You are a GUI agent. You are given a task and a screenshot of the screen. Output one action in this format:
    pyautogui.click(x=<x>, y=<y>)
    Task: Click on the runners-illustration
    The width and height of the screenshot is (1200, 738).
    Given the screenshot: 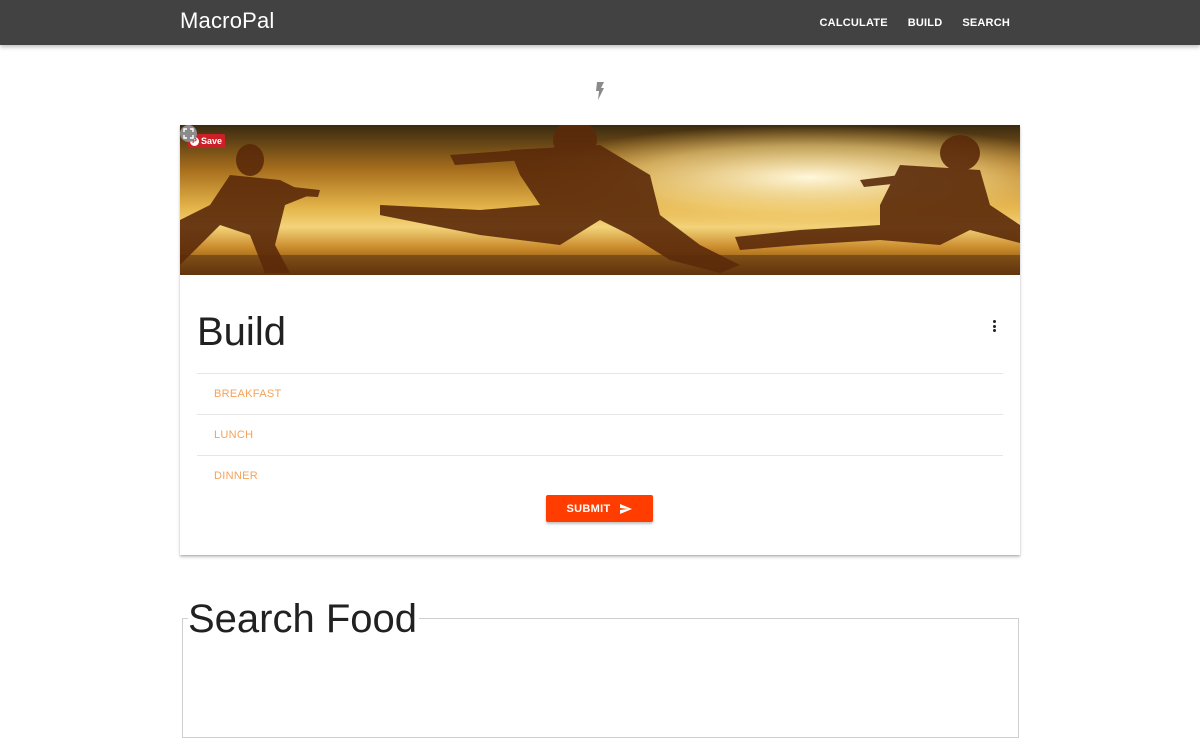 What is the action you would take?
    pyautogui.click(x=600, y=200)
    